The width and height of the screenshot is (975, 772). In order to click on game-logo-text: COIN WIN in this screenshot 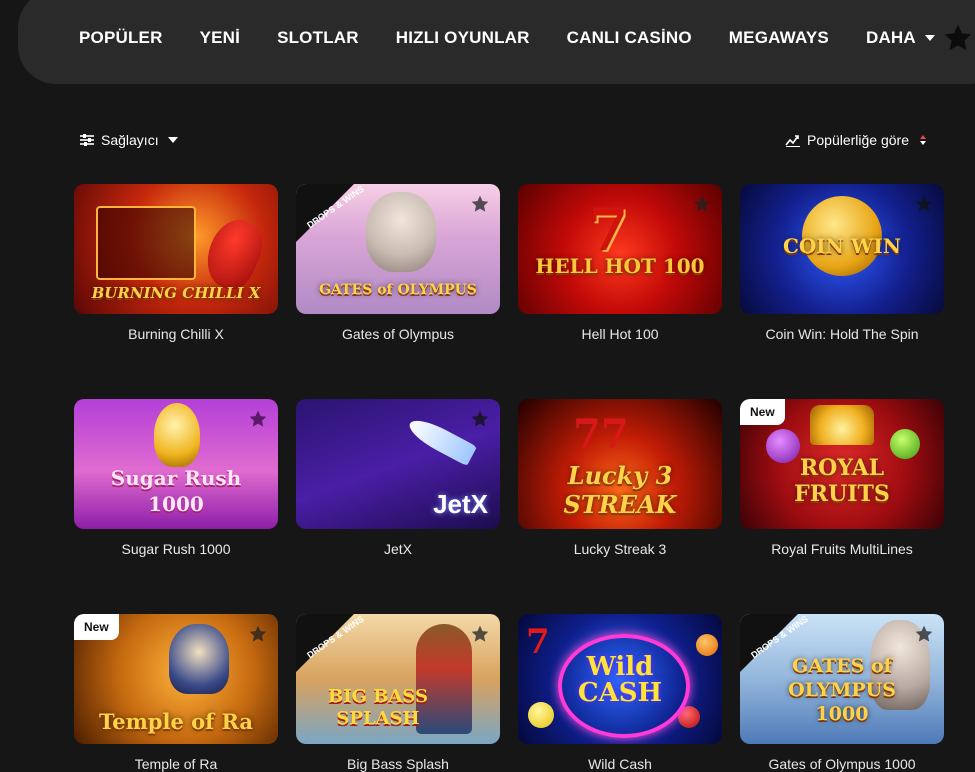, I will do `click(842, 246)`.